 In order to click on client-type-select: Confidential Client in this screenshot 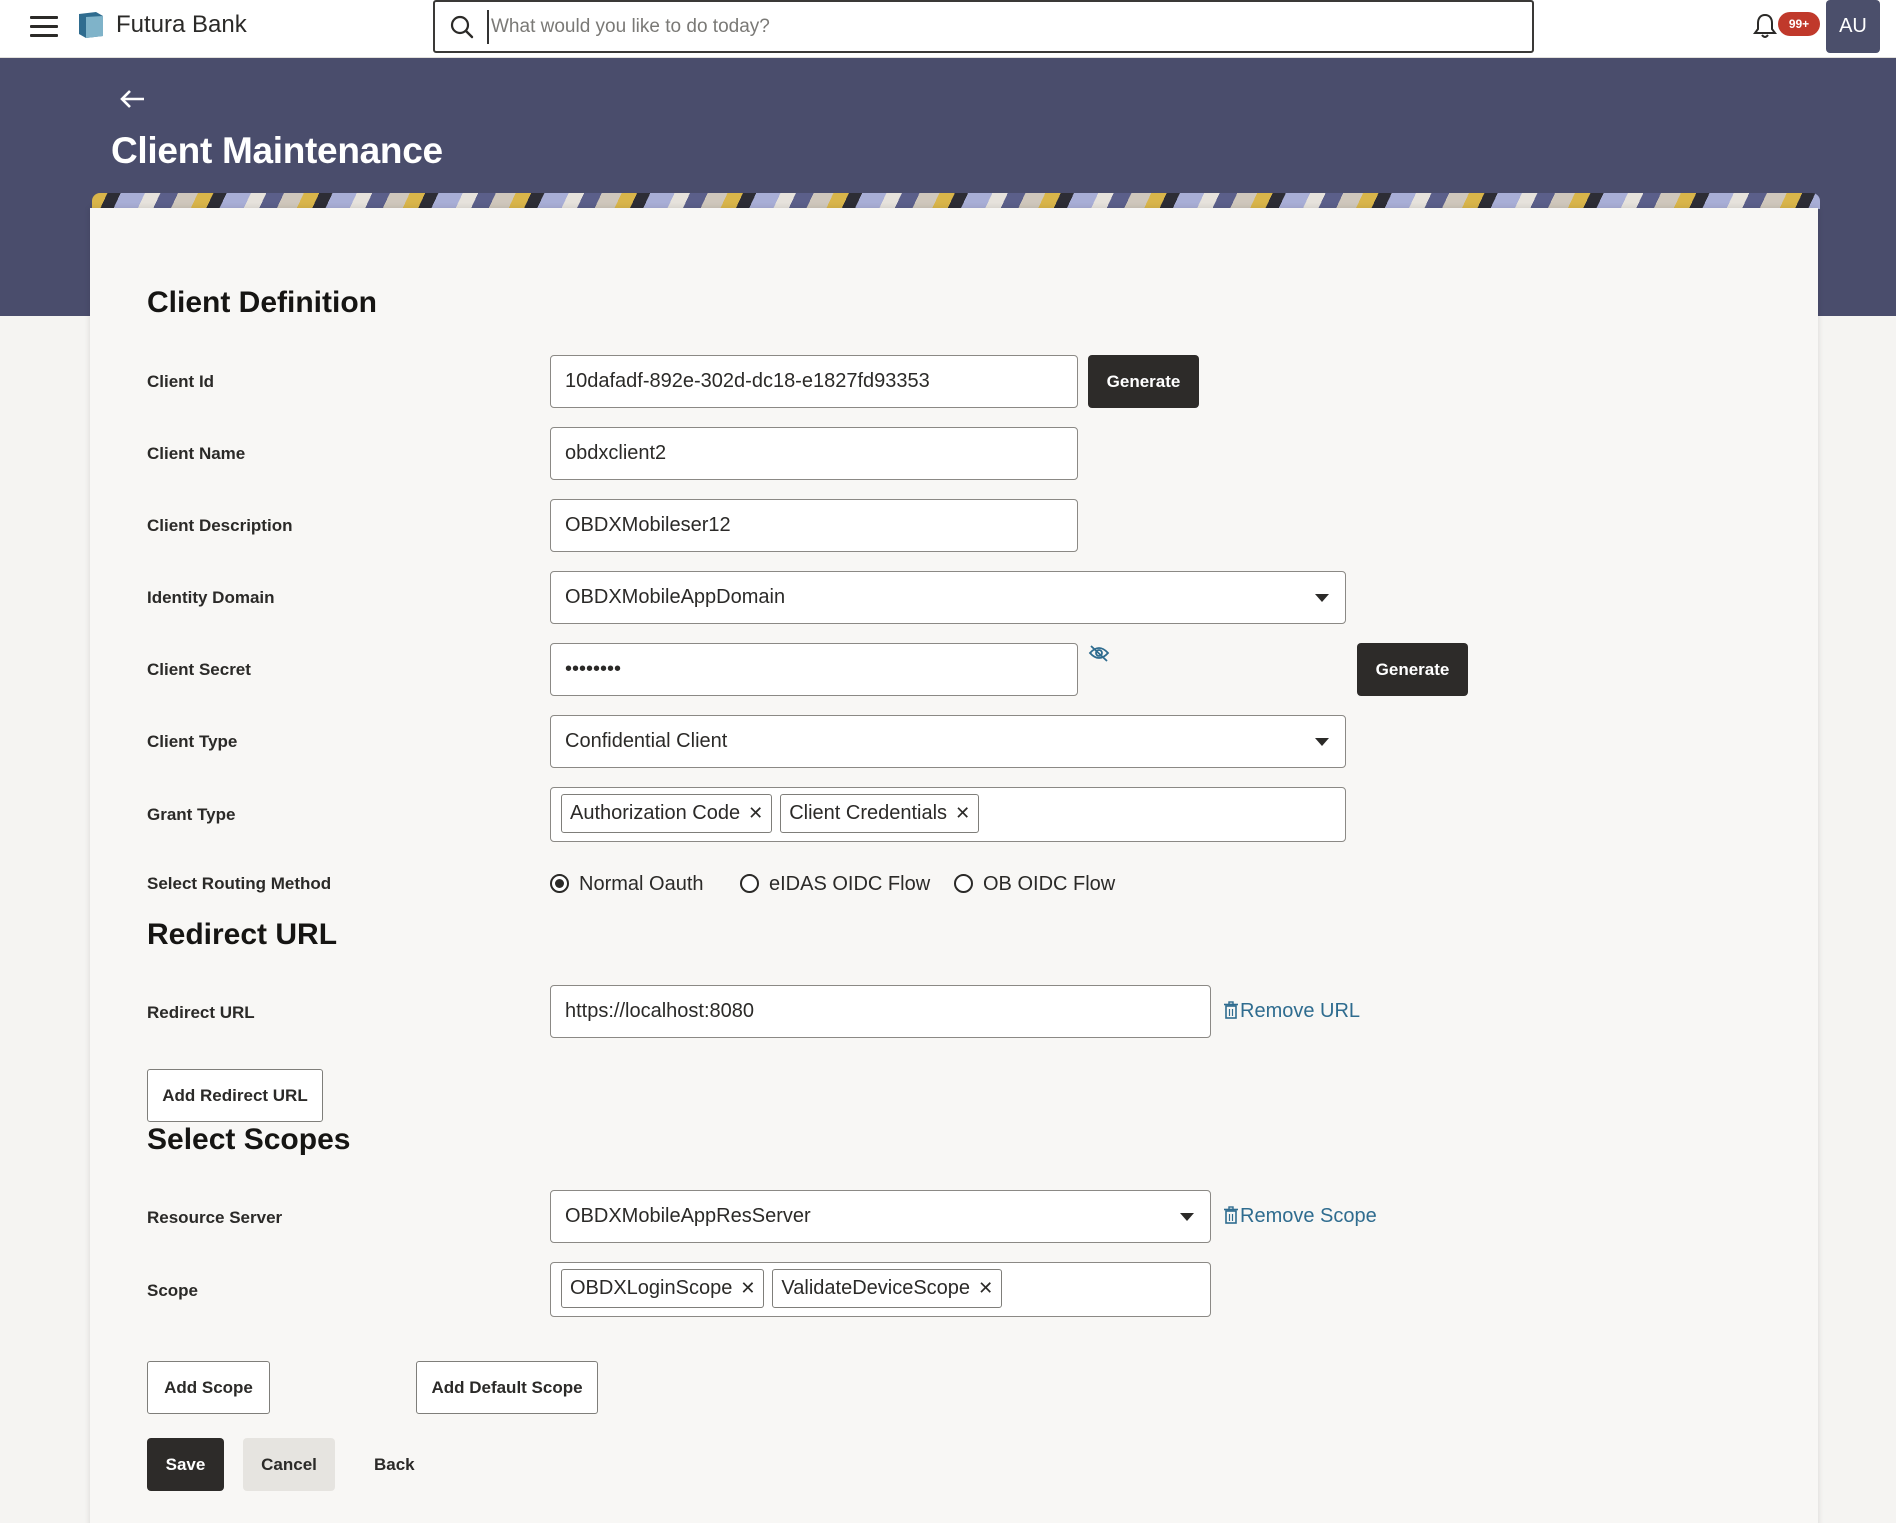, I will do `click(948, 741)`.